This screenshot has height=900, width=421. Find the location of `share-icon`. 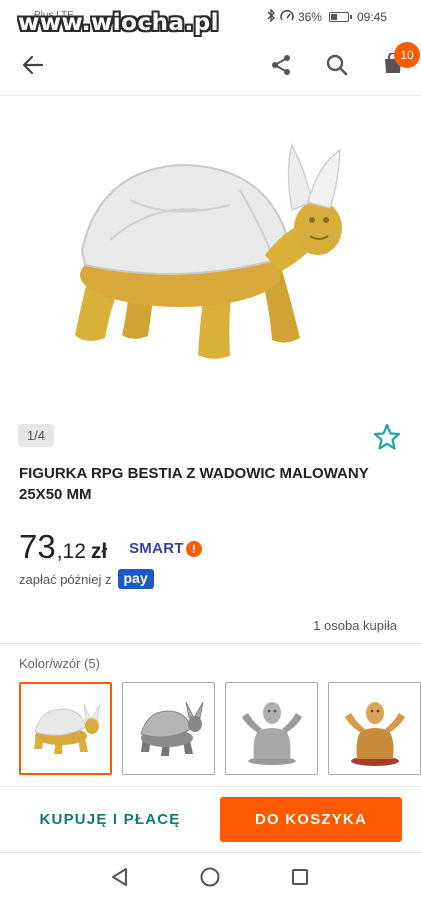

share-icon is located at coordinates (281, 65).